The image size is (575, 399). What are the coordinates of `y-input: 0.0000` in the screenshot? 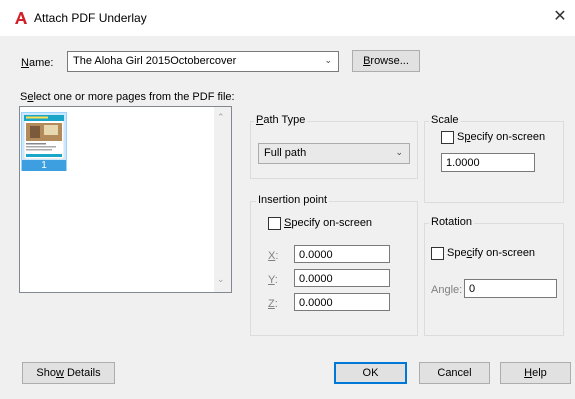 It's located at (342, 278).